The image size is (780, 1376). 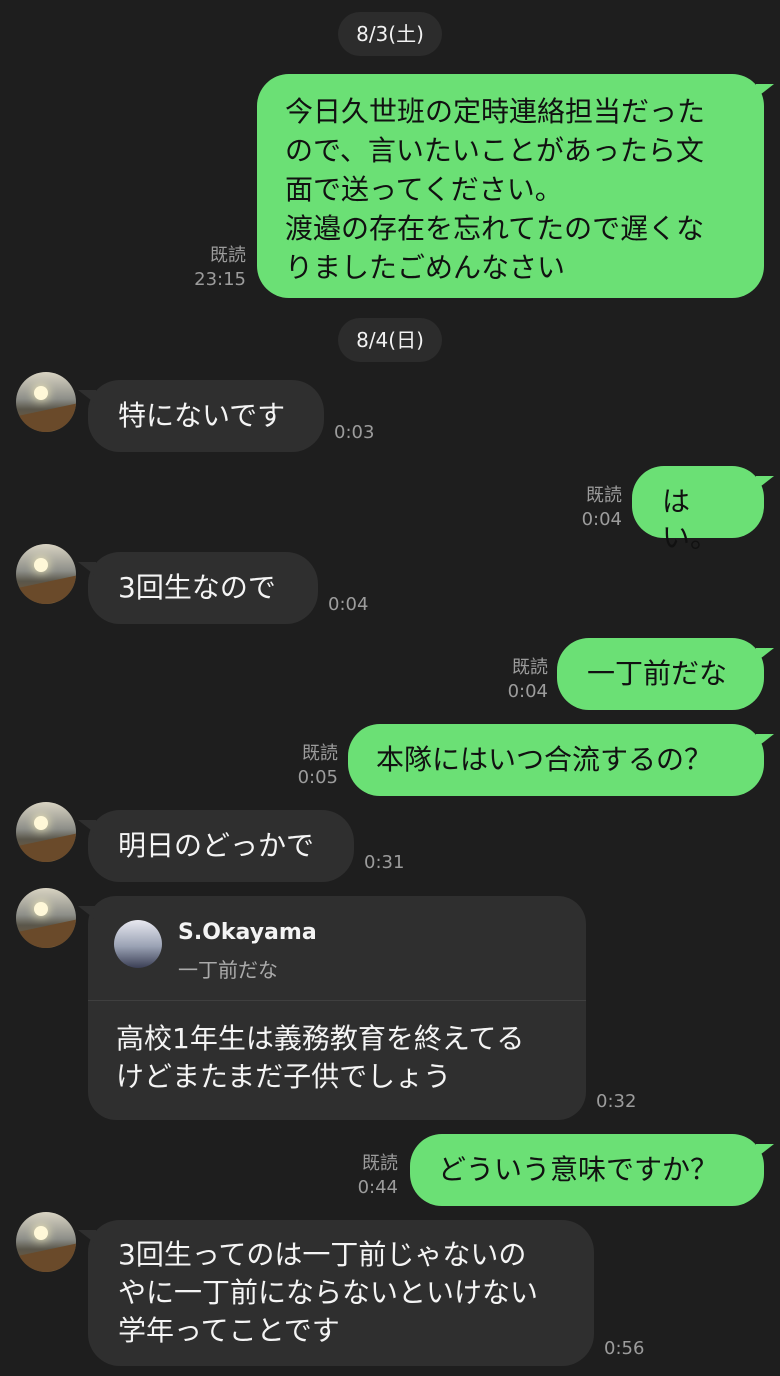 I want to click on message-line: 高校1年生は義務教育を終えてる, so click(x=320, y=1038).